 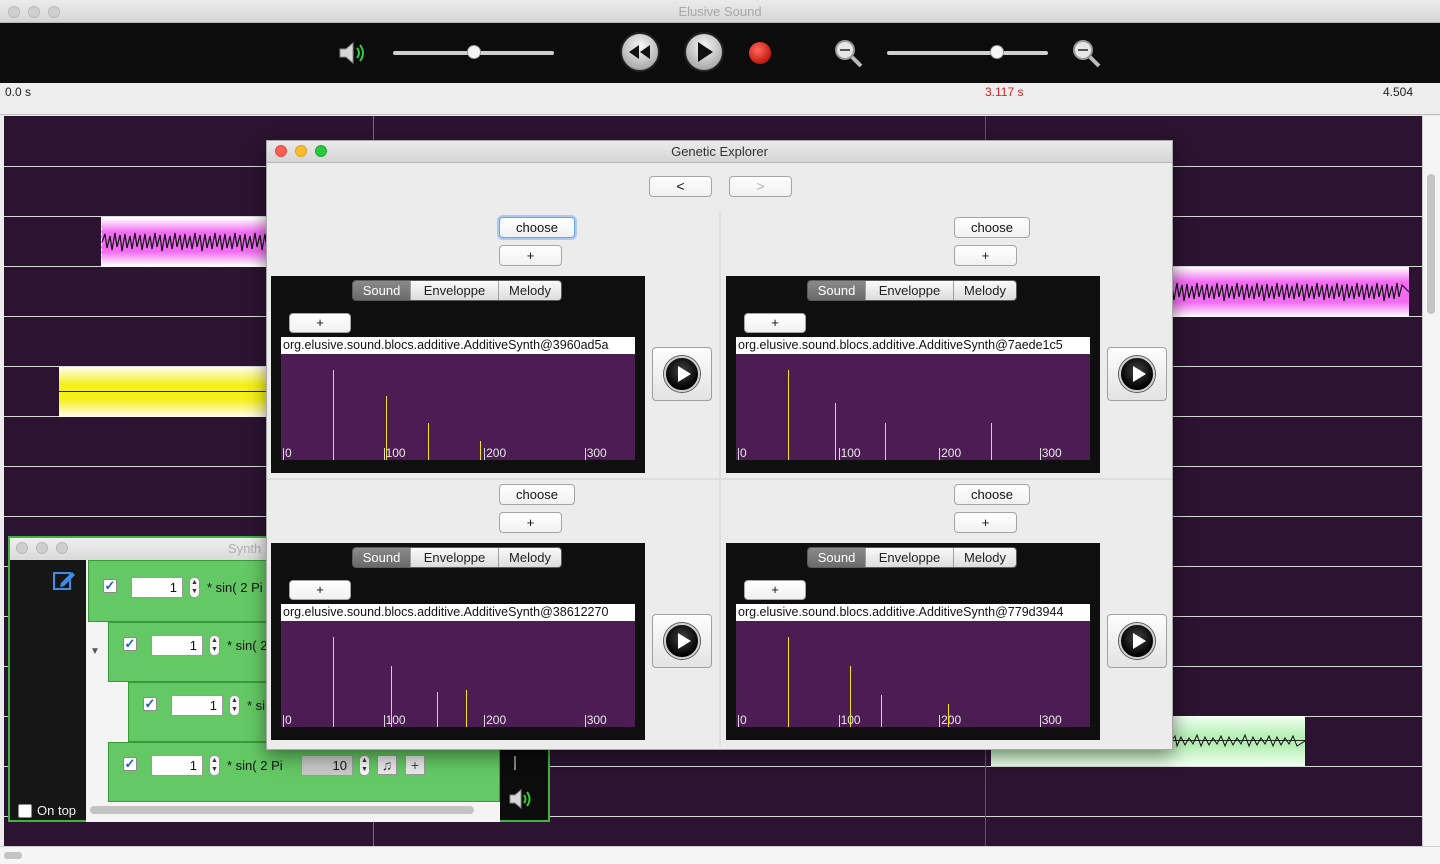 I want to click on synth-close-button, so click(x=22, y=548).